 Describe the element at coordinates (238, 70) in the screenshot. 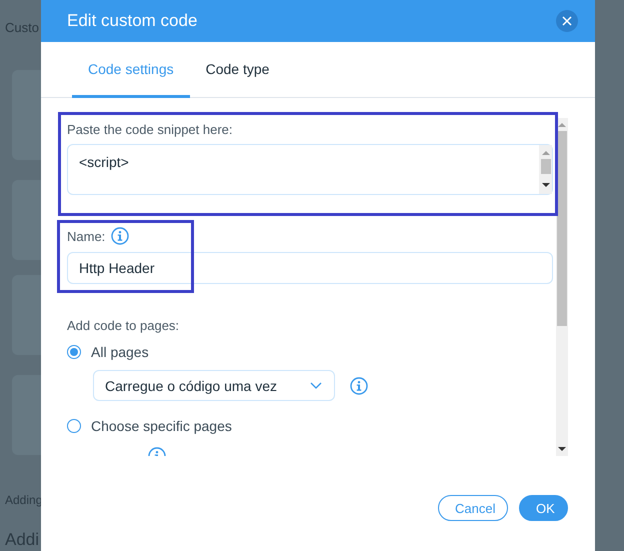

I see `tab: Code type` at that location.